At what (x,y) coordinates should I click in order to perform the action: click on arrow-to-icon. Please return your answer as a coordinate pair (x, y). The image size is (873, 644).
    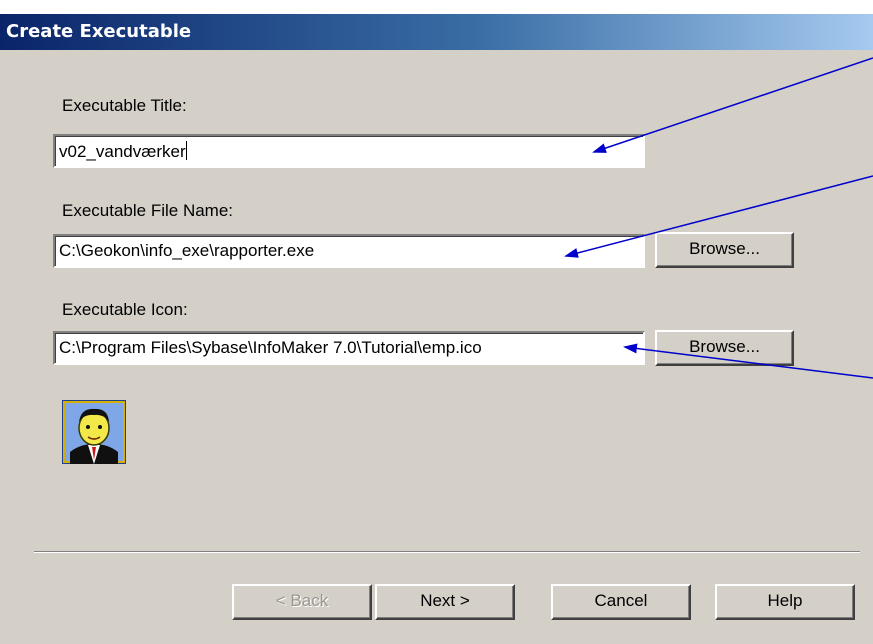
    Looking at the image, I should click on (748, 361).